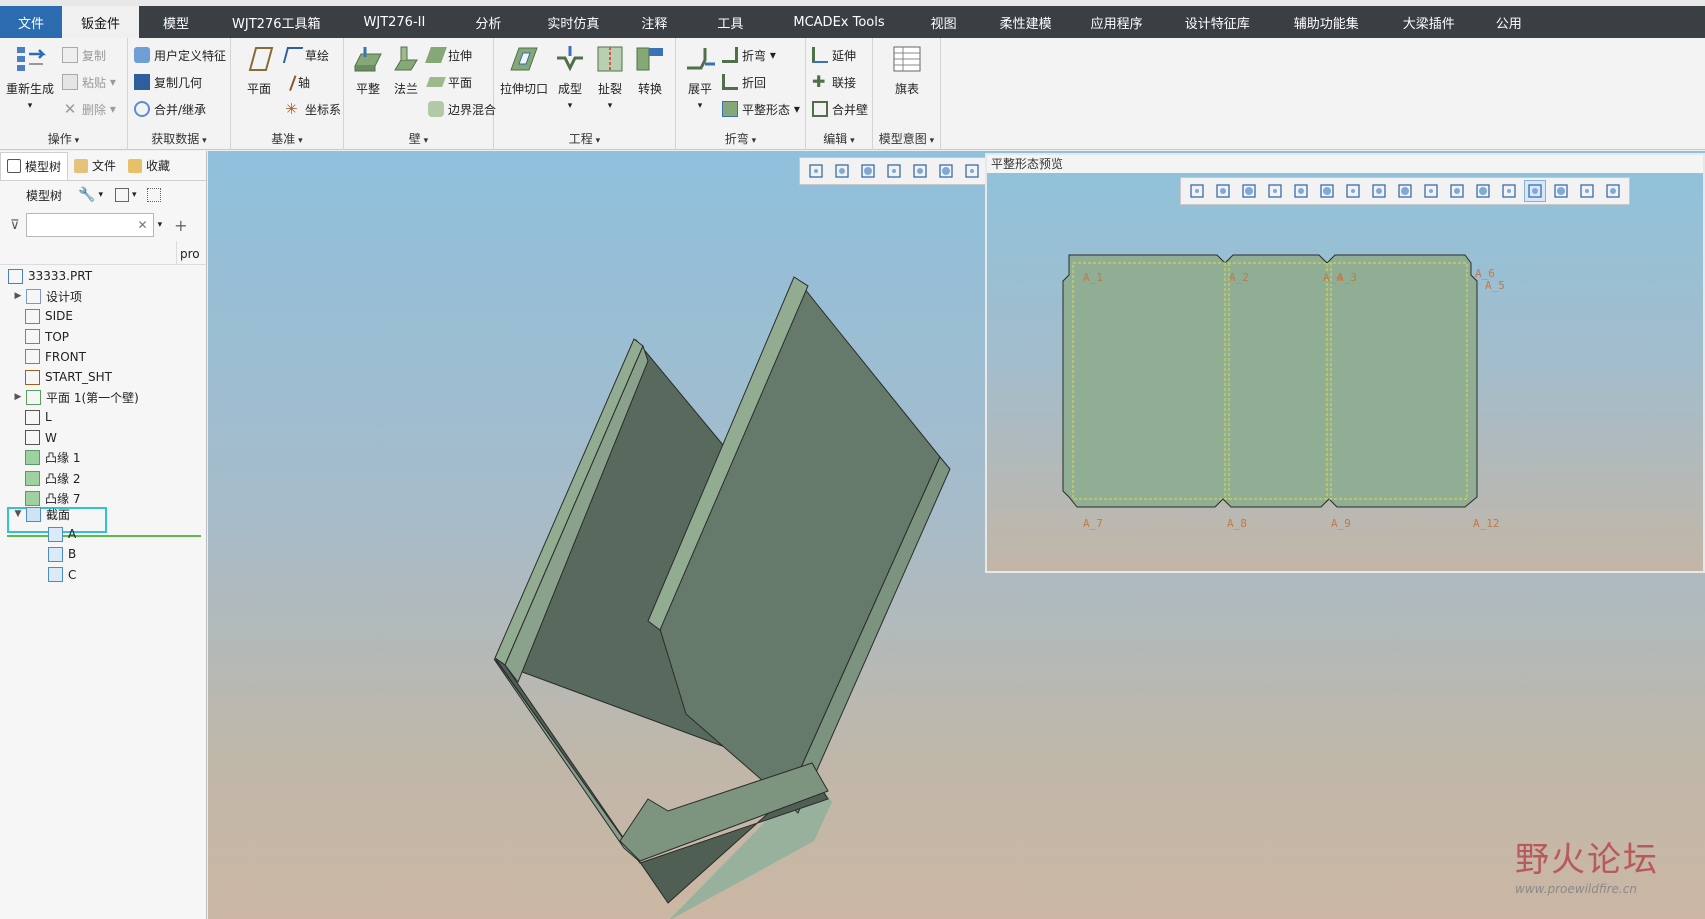  What do you see at coordinates (276, 22) in the screenshot?
I see `tab-wjt276-toolbox: WJT276工具箱` at bounding box center [276, 22].